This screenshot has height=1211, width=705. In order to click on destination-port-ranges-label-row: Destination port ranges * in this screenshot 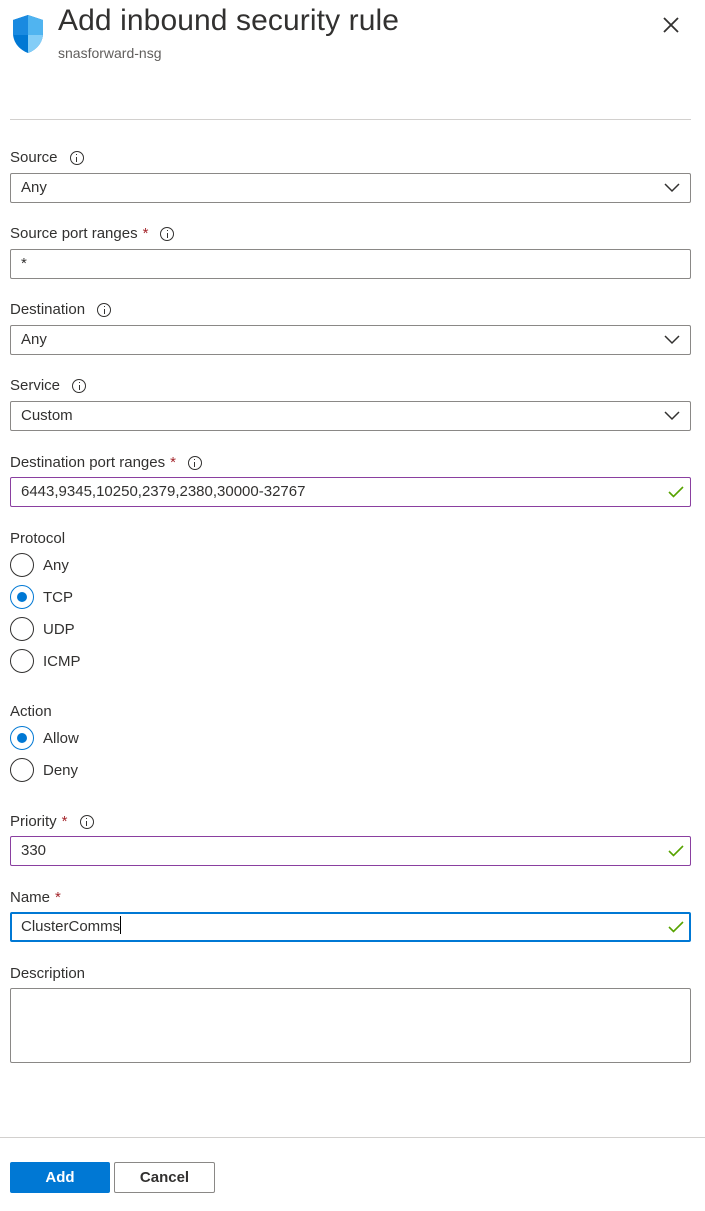, I will do `click(106, 462)`.